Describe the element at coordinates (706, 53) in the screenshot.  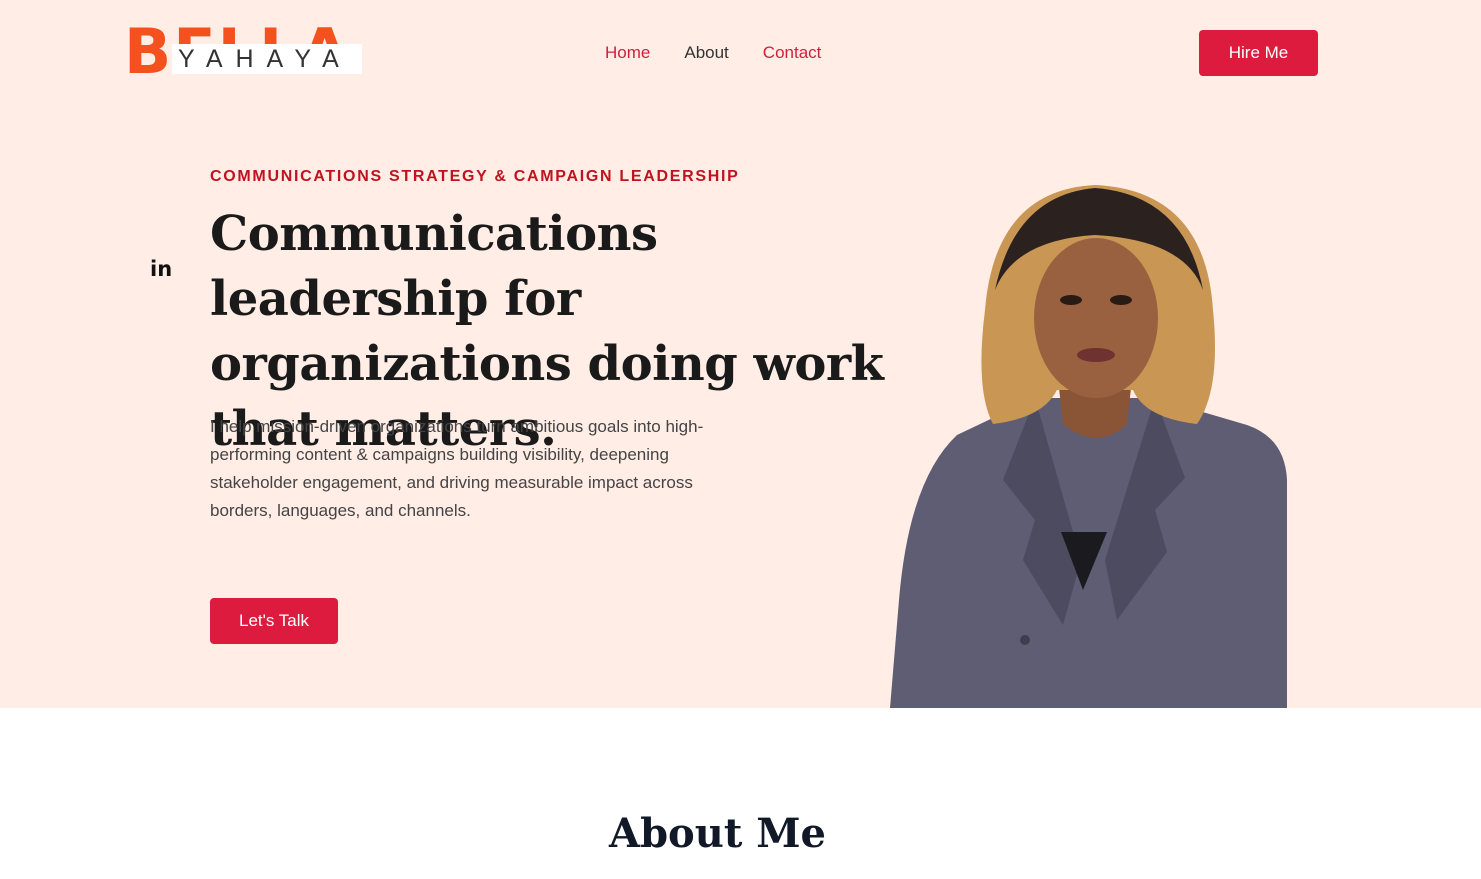
I see `nav-about-link: About` at that location.